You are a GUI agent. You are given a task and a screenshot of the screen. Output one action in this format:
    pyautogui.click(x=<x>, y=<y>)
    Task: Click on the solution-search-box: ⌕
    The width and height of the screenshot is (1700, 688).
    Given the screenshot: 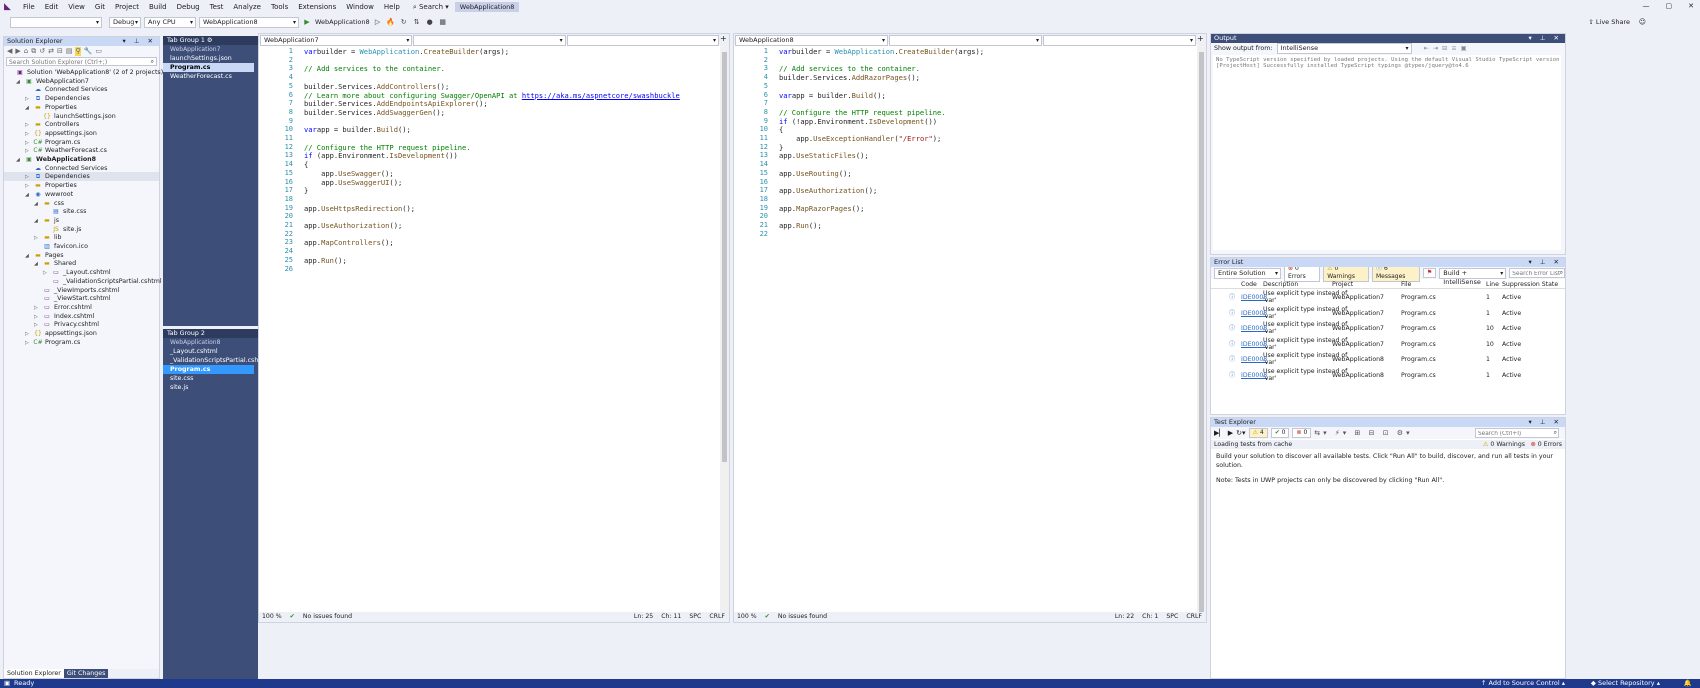 What is the action you would take?
    pyautogui.click(x=81, y=61)
    